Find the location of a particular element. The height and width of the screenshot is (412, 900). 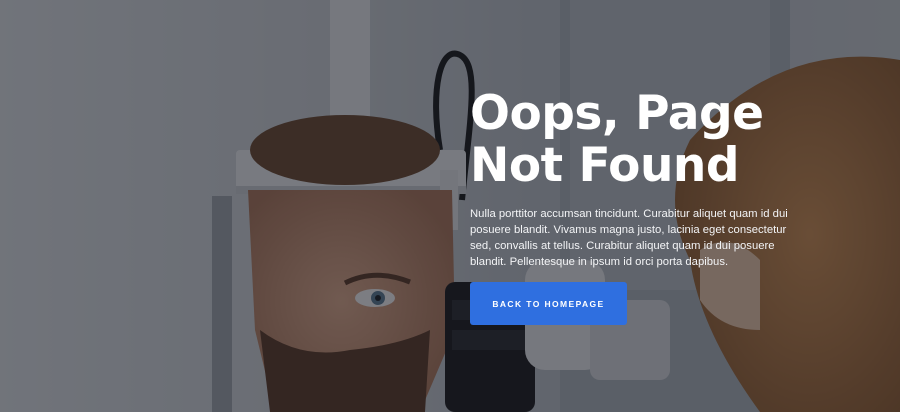

page-title-line-1: Oops, Page is located at coordinates (617, 113).